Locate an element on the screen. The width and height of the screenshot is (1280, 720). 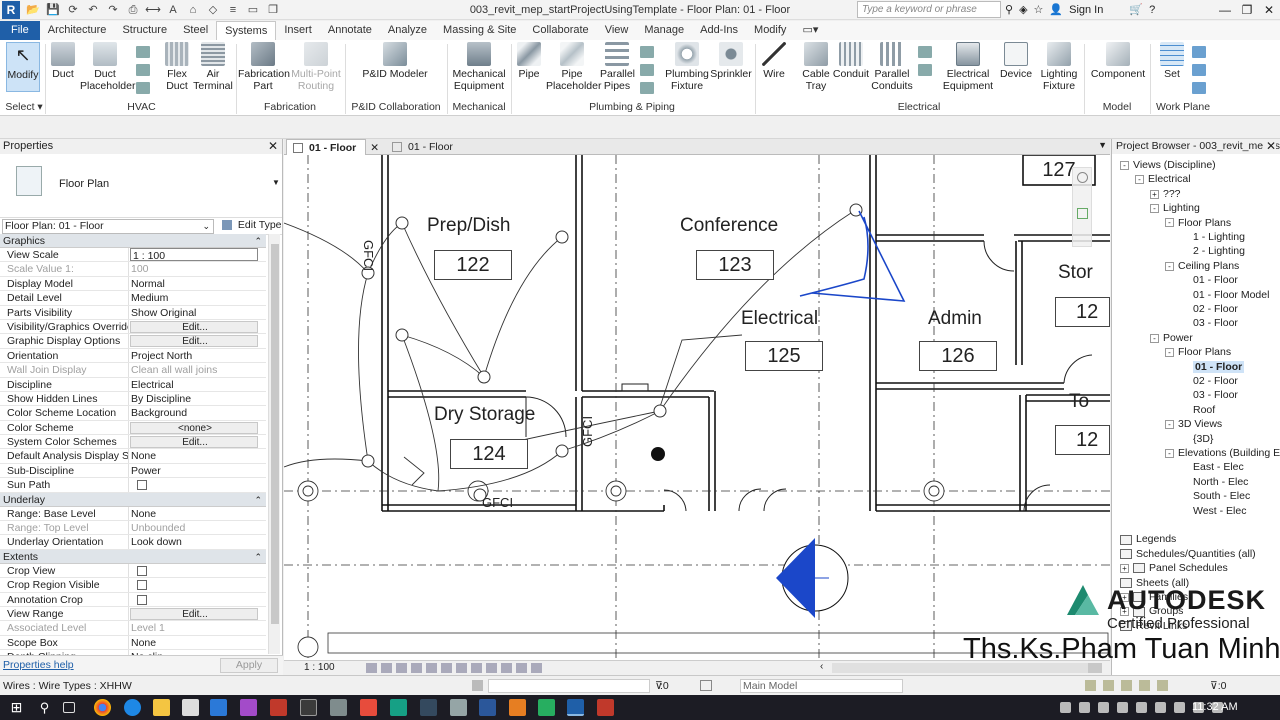
sun-path-icon is located at coordinates (401, 668).